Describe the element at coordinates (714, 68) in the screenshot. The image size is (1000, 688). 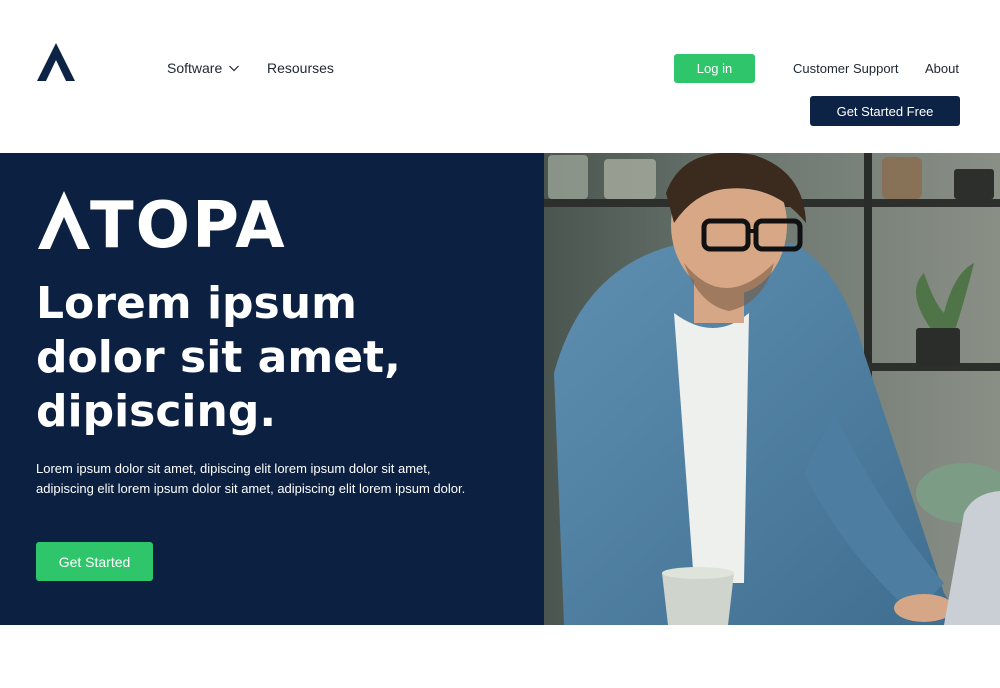
I see `login-button: Log in` at that location.